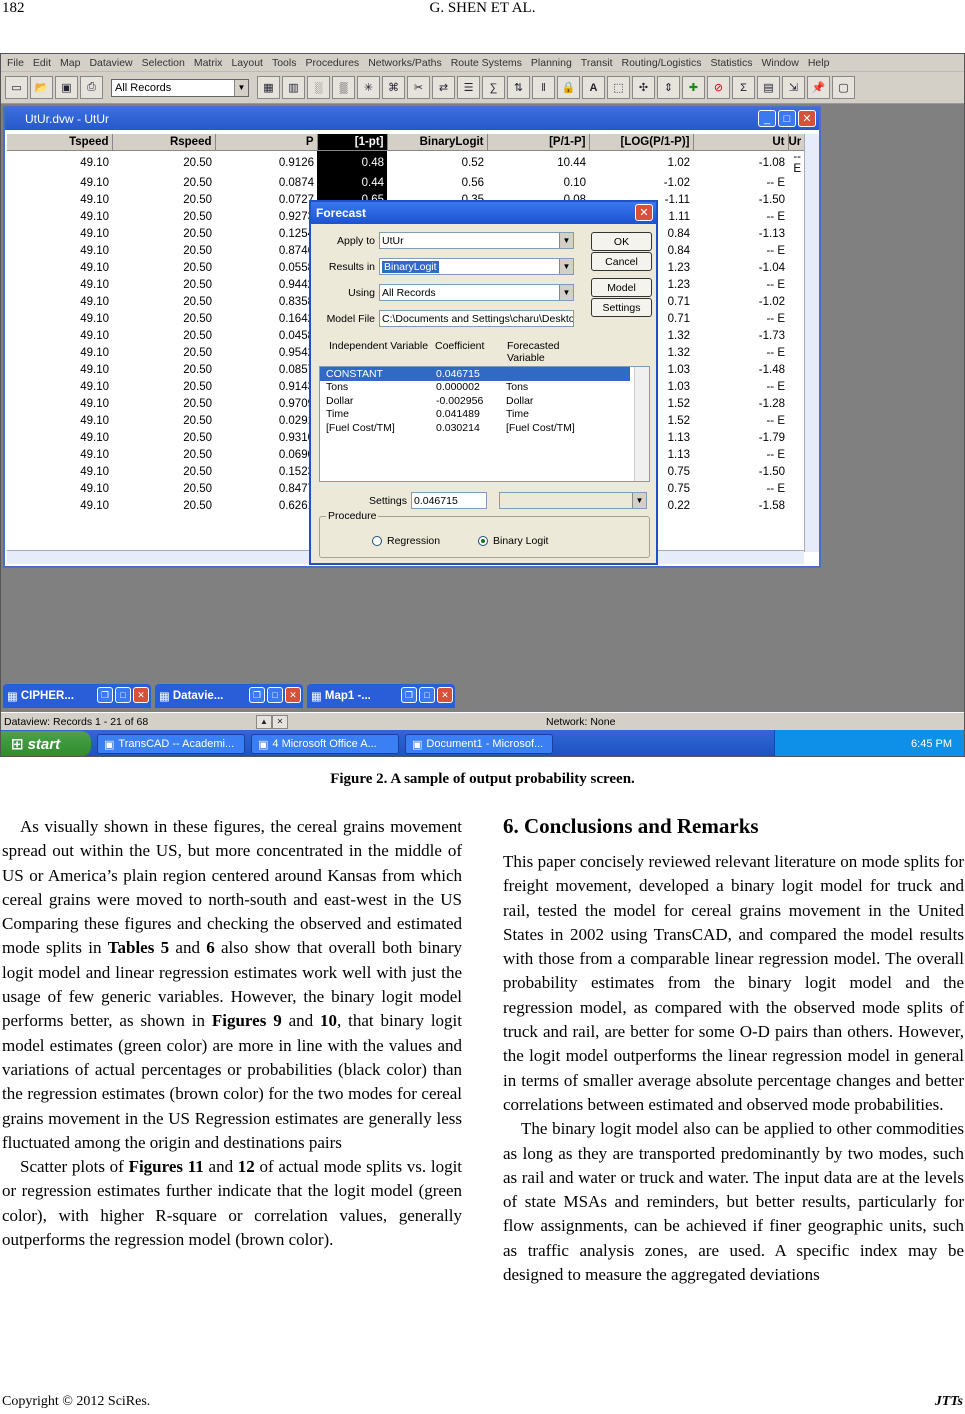 This screenshot has width=965, height=1414. What do you see at coordinates (484, 428) in the screenshot?
I see `list-item: [Fuel Cost/TM] 0.030214 [Fuel Cost/TM]` at bounding box center [484, 428].